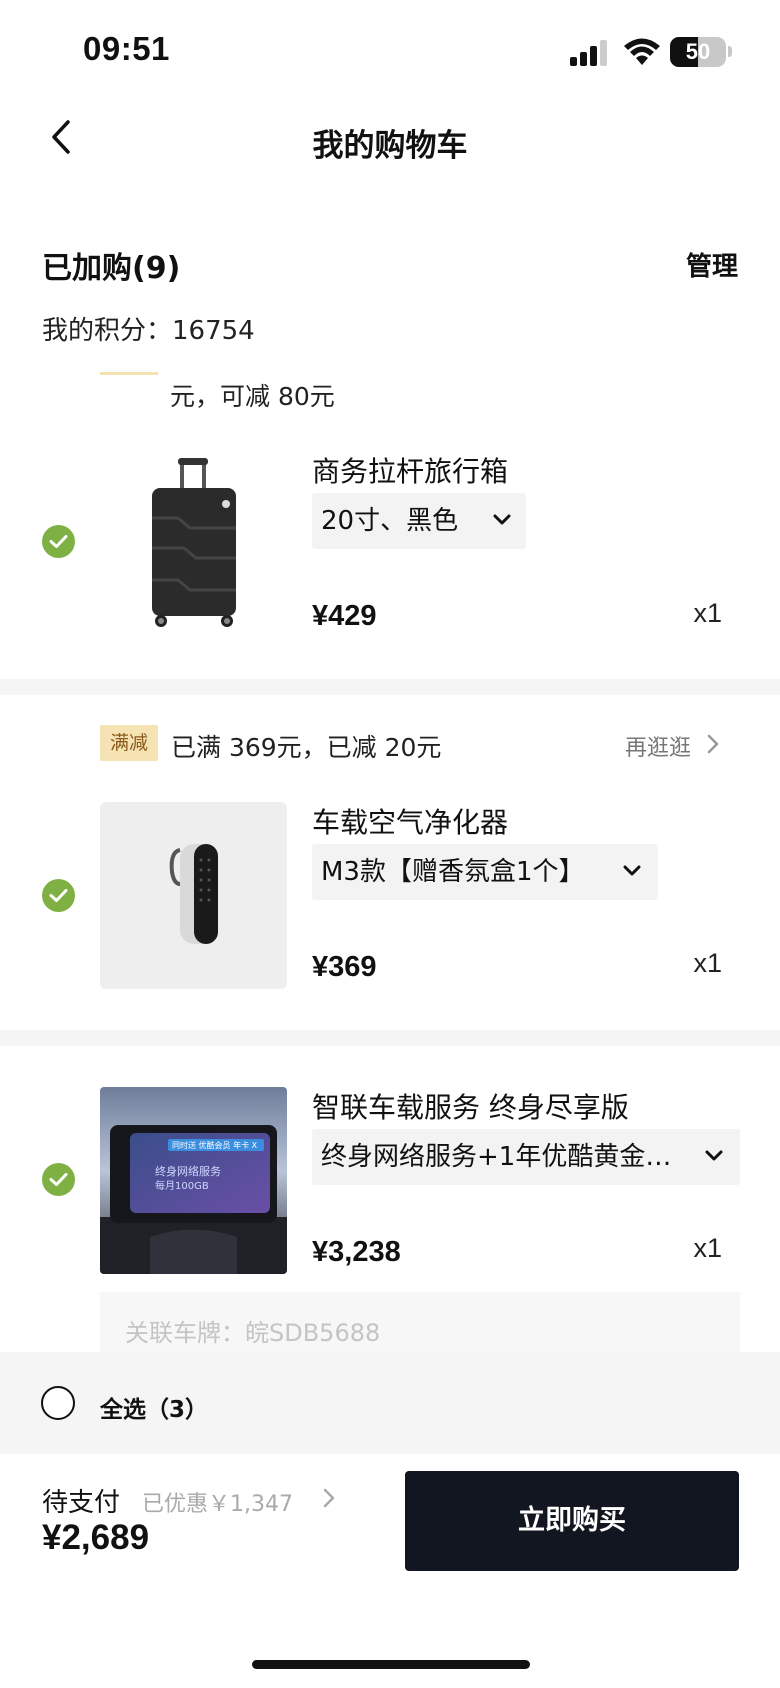 This screenshot has height=1688, width=780. What do you see at coordinates (253, 1333) in the screenshot?
I see `license-plate-text: 关联车牌：皖SDB5688` at bounding box center [253, 1333].